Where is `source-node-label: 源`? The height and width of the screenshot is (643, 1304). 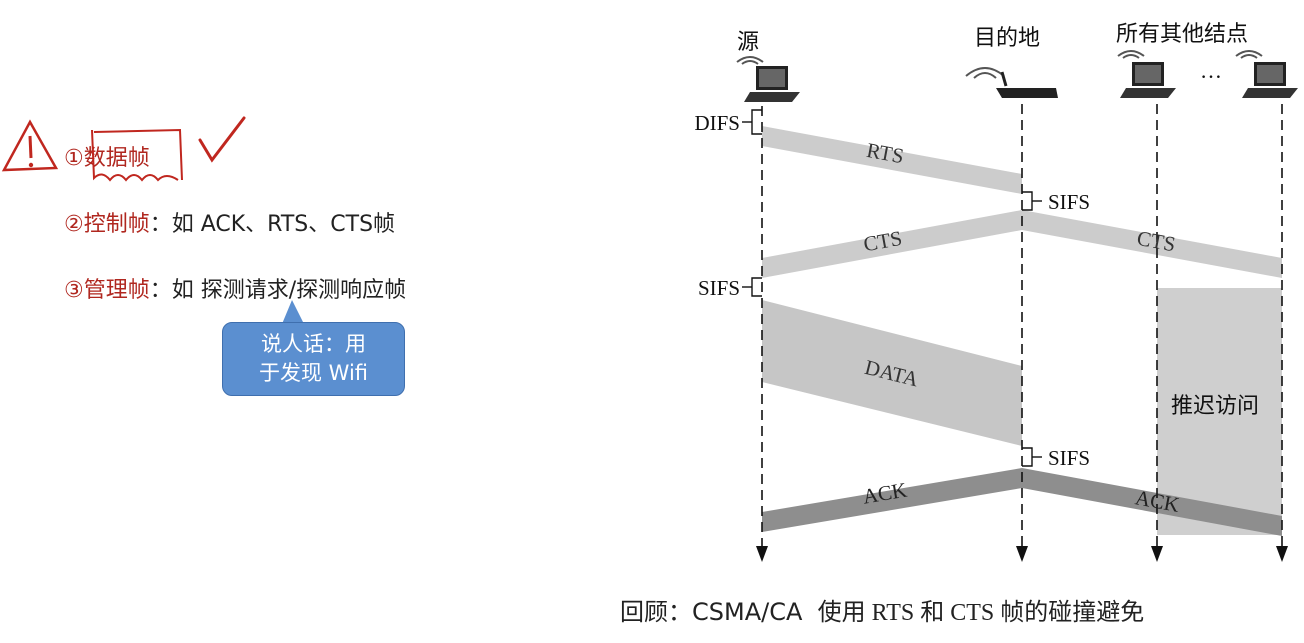 source-node-label: 源 is located at coordinates (748, 41).